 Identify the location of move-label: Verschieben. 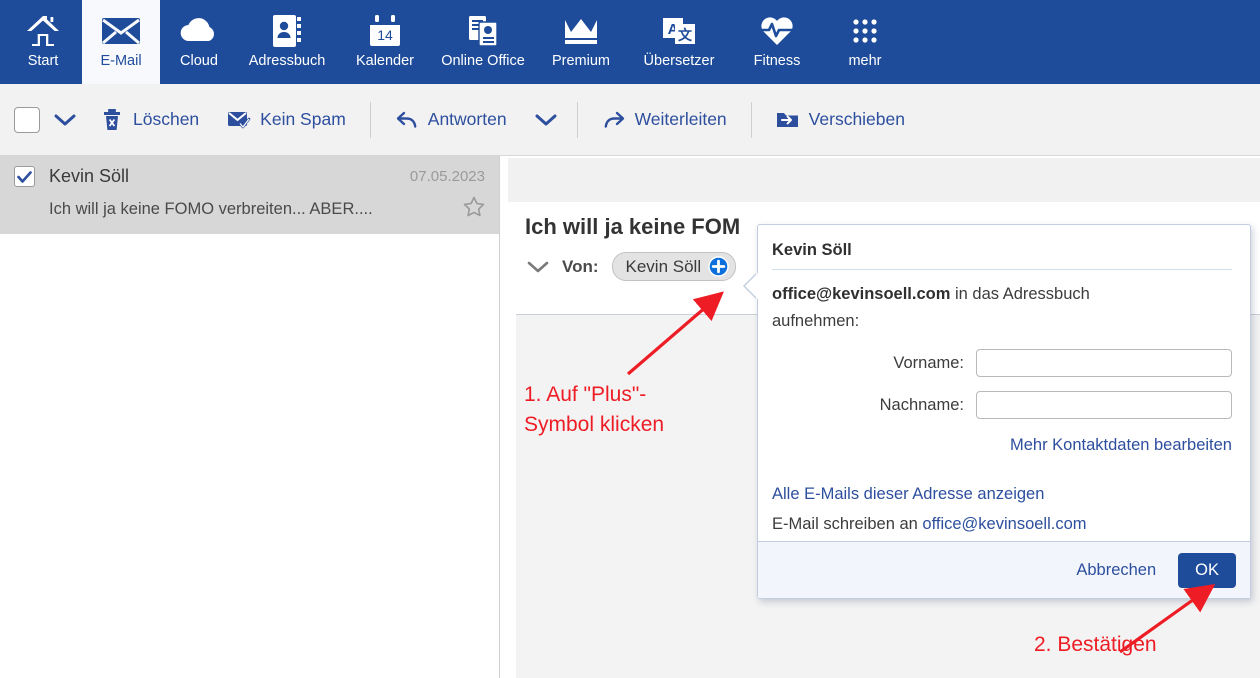
(856, 119).